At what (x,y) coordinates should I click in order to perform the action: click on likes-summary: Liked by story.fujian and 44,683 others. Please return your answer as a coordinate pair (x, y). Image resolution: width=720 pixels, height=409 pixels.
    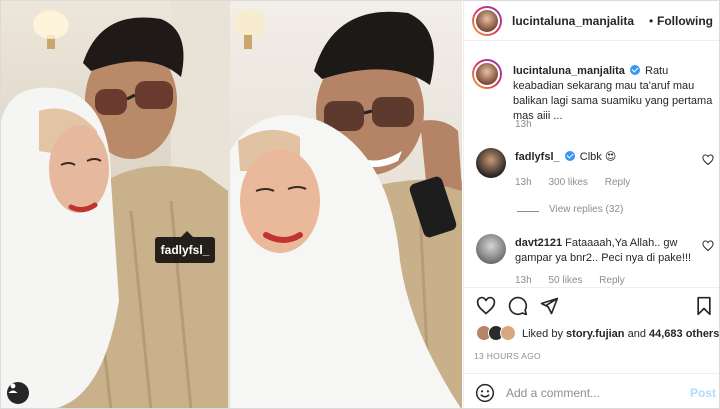
    Looking at the image, I should click on (620, 334).